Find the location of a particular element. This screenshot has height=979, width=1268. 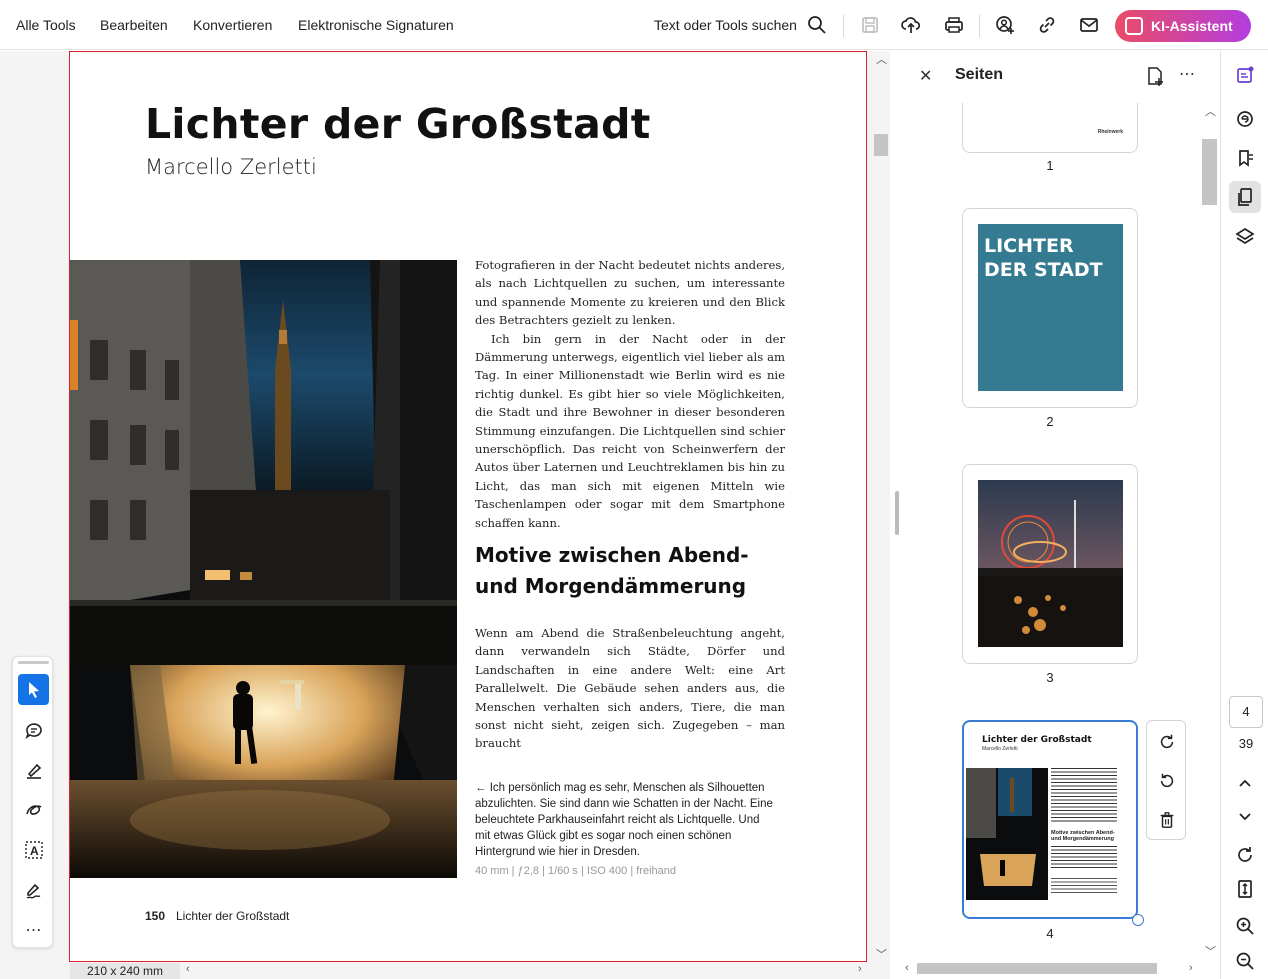

page-title: Lichter der Großstadt is located at coordinates (398, 124).